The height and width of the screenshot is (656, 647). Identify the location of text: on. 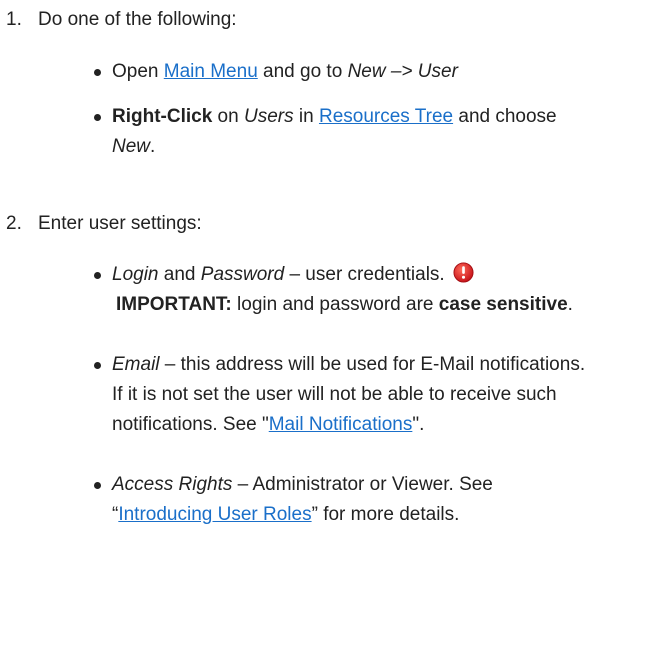
(228, 116).